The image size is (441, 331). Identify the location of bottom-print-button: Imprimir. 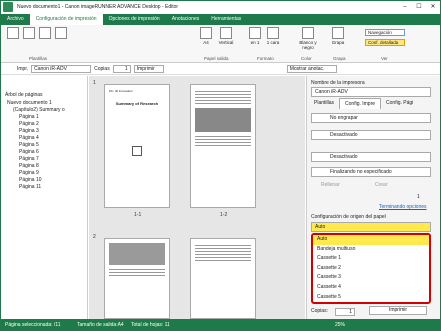
(398, 310).